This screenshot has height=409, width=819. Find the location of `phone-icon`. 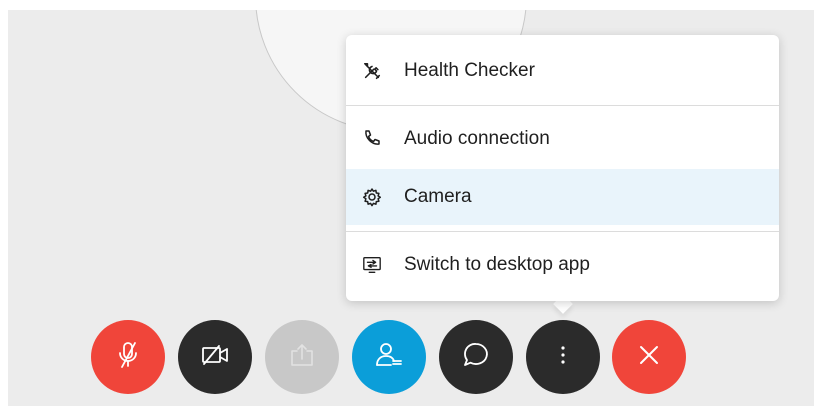

phone-icon is located at coordinates (372, 139).